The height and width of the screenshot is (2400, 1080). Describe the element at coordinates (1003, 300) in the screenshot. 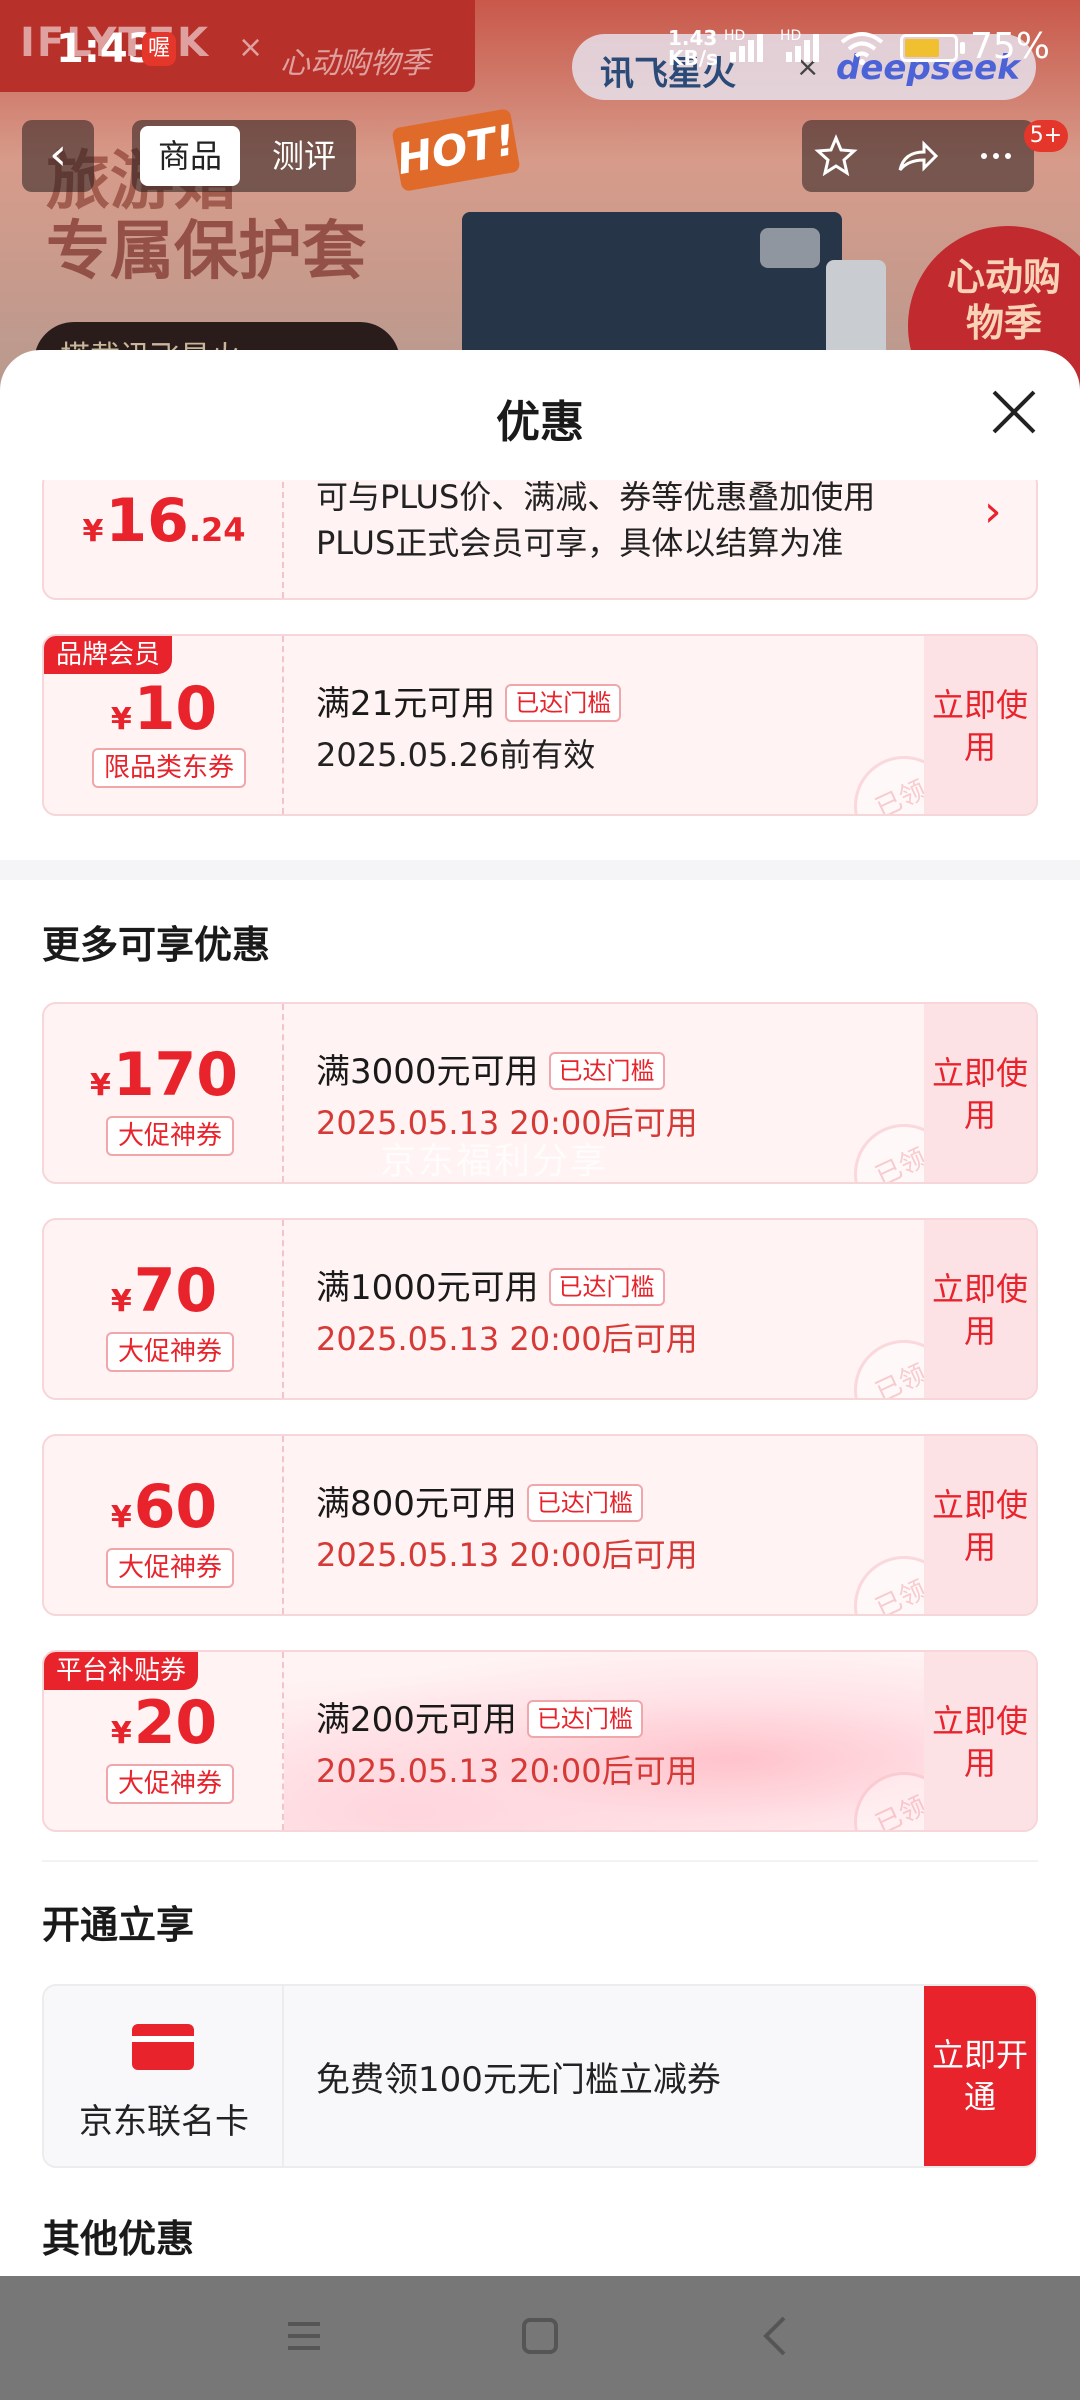

I see `promo-badge-text: 心动购物季` at that location.